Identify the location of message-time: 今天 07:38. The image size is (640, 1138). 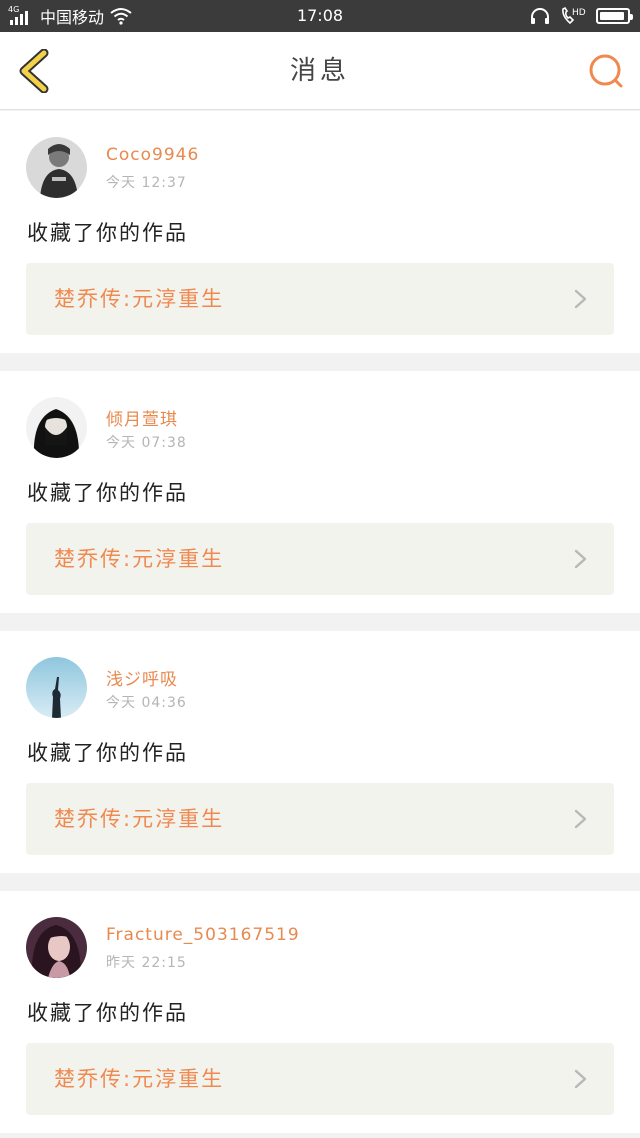
(146, 443).